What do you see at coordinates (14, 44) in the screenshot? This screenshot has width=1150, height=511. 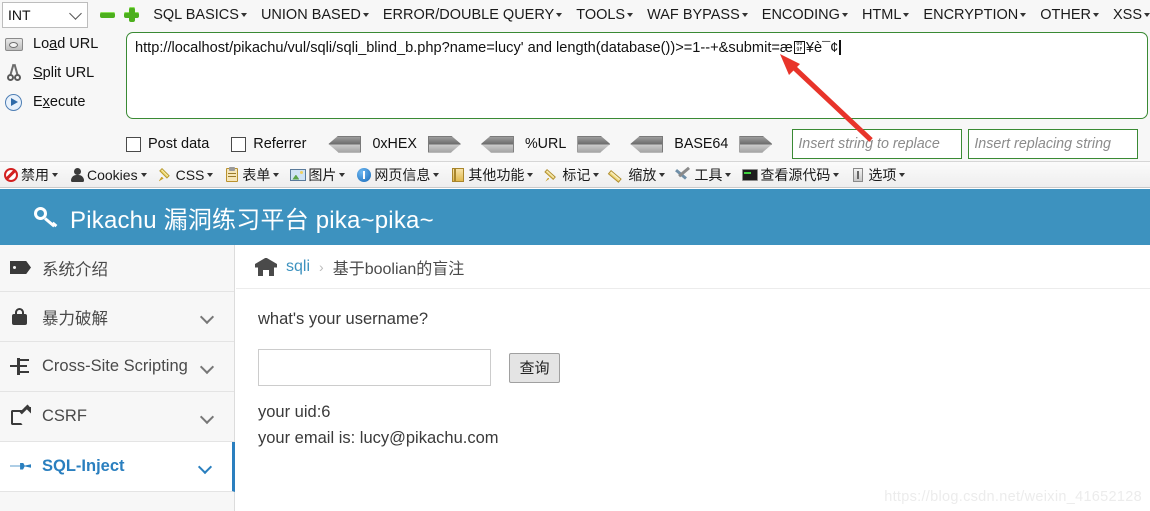 I see `load-url-icon` at bounding box center [14, 44].